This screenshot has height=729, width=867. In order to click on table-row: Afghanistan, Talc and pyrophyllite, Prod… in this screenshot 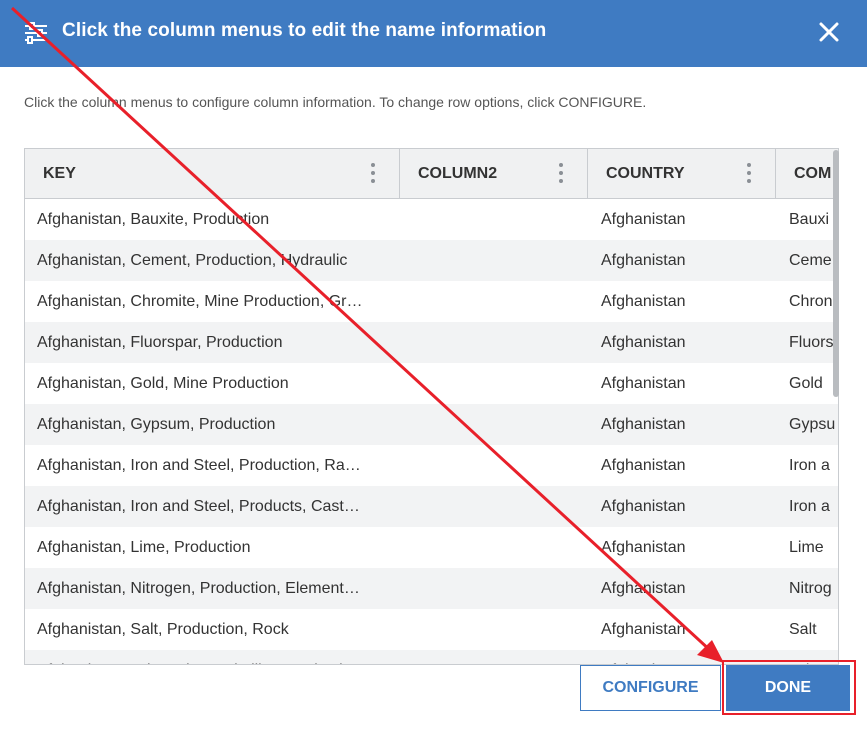, I will do `click(431, 657)`.